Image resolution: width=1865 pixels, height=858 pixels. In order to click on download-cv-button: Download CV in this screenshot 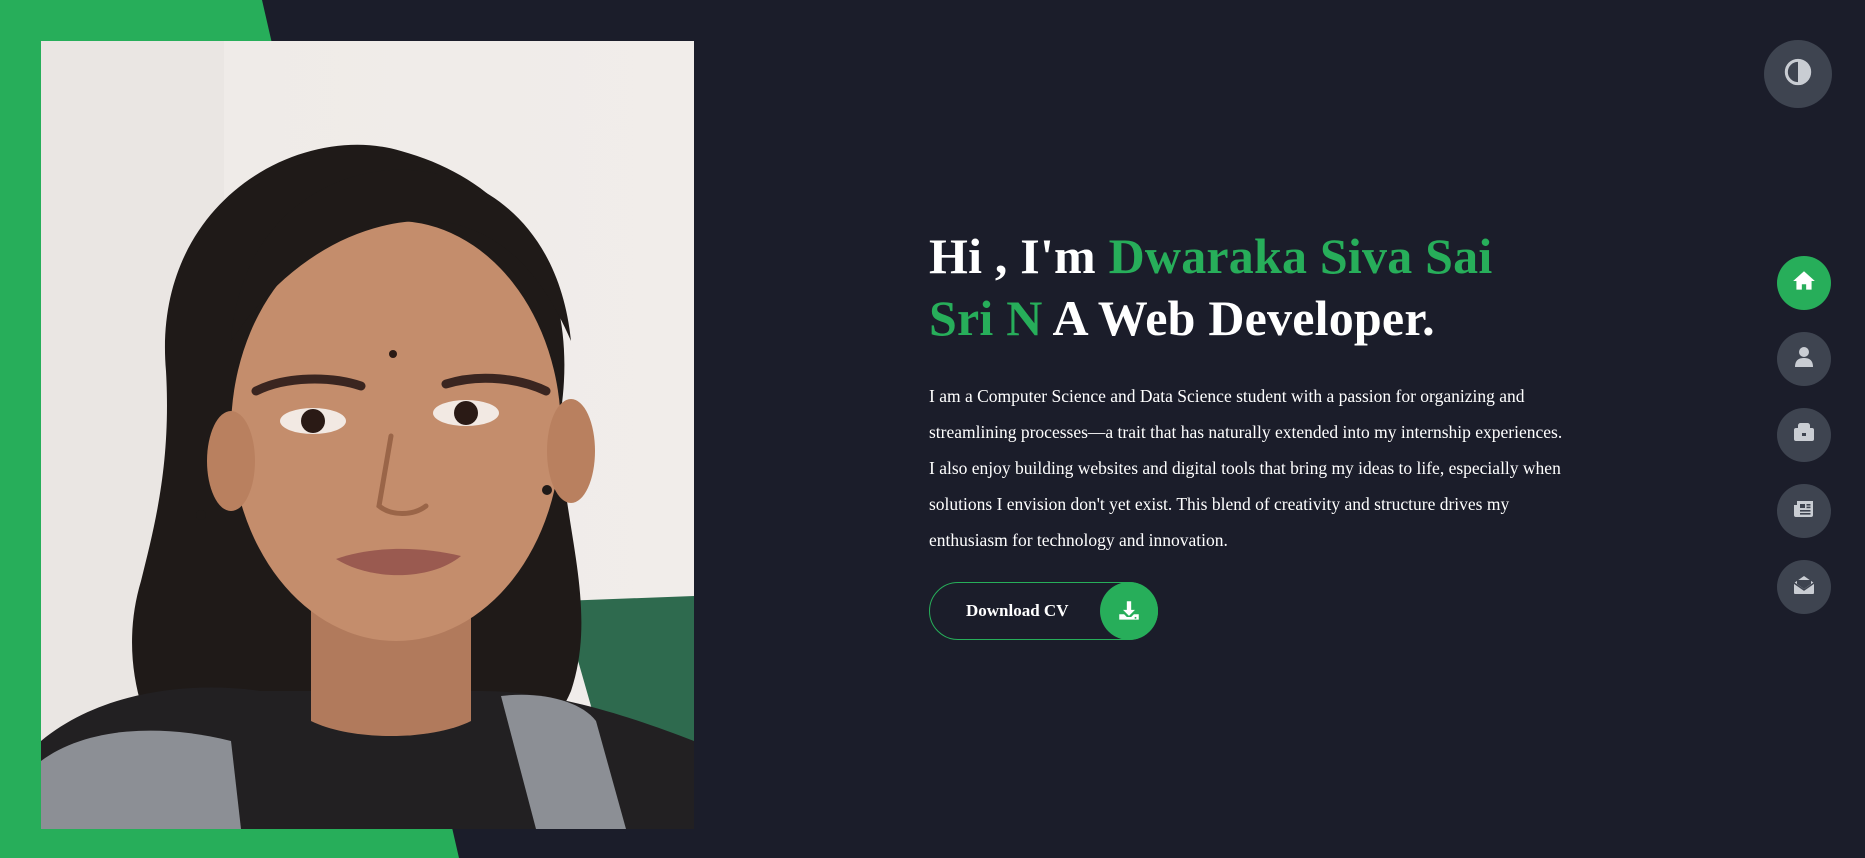, I will do `click(1043, 611)`.